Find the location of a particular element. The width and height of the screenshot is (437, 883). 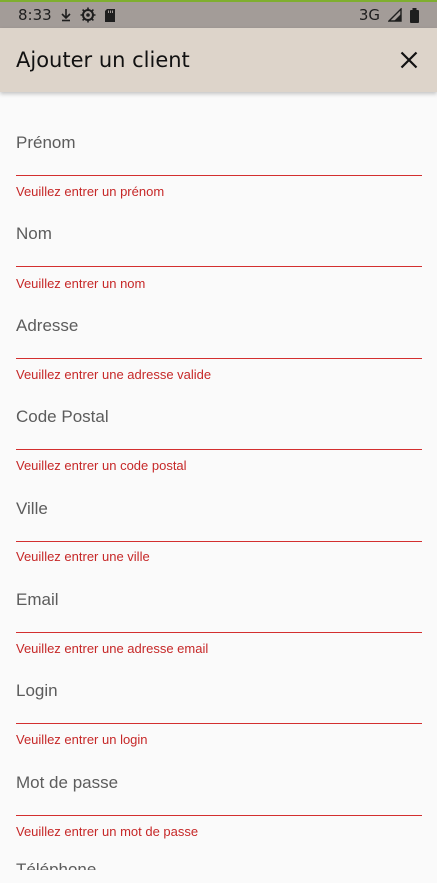

email-field: Email is located at coordinates (219, 591).